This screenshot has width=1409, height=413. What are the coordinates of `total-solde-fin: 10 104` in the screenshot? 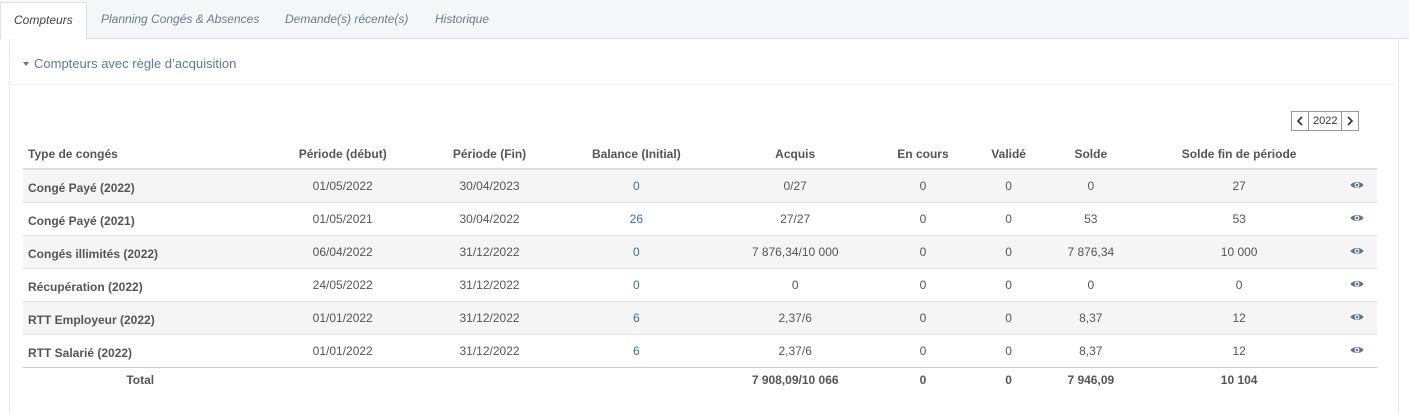 It's located at (1239, 379).